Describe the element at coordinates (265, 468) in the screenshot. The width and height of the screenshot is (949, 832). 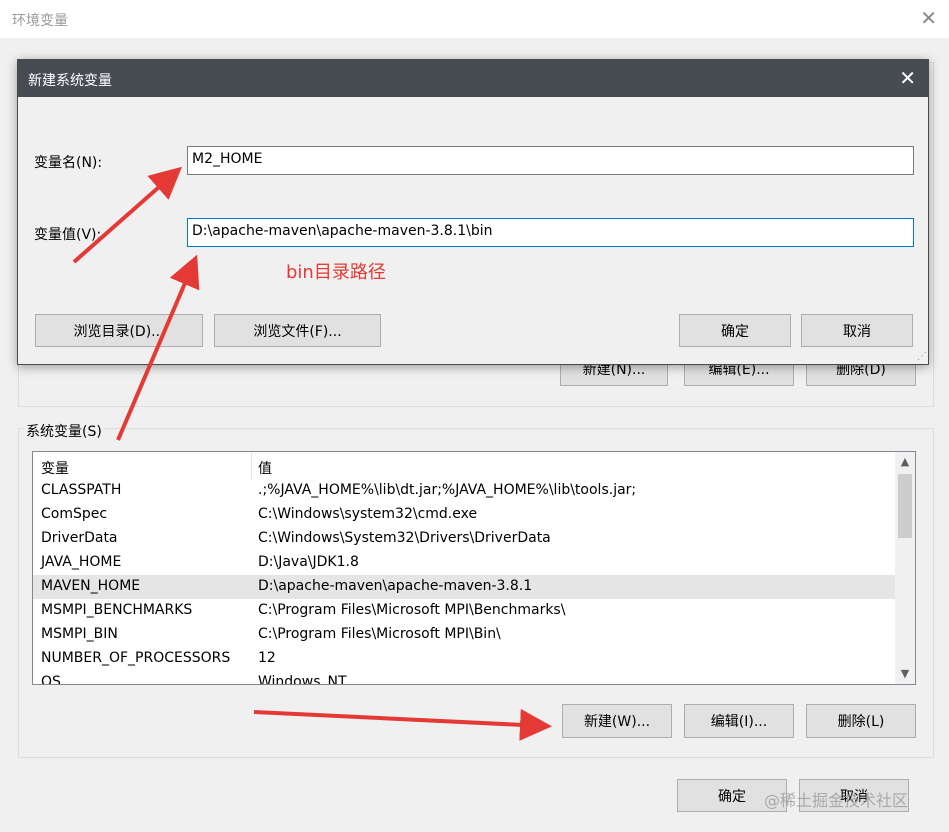
I see `column-header-value: 值` at that location.